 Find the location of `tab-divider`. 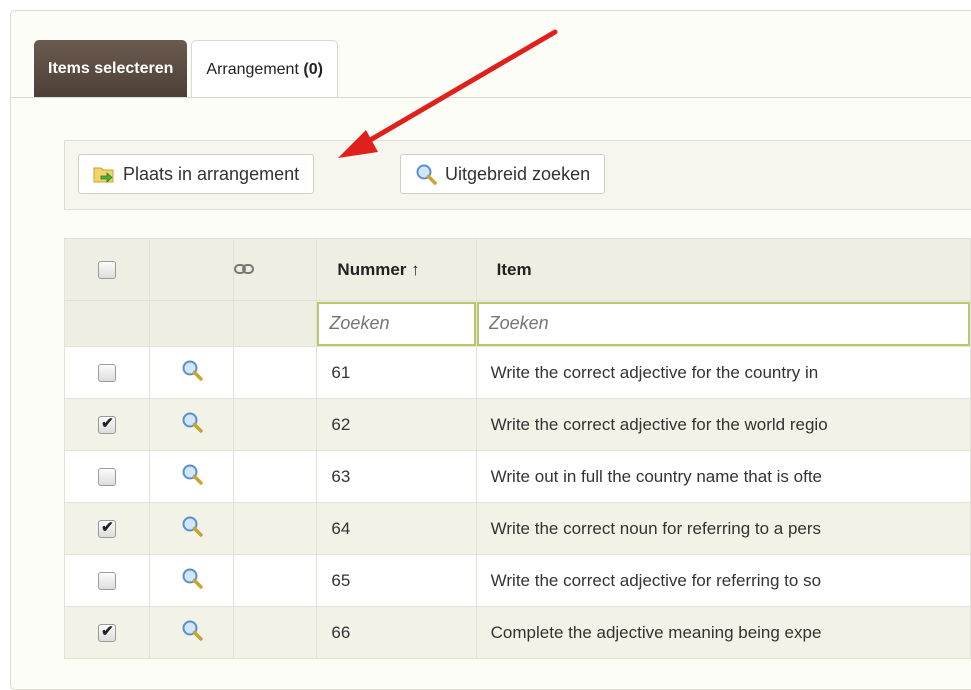

tab-divider is located at coordinates (491, 97).